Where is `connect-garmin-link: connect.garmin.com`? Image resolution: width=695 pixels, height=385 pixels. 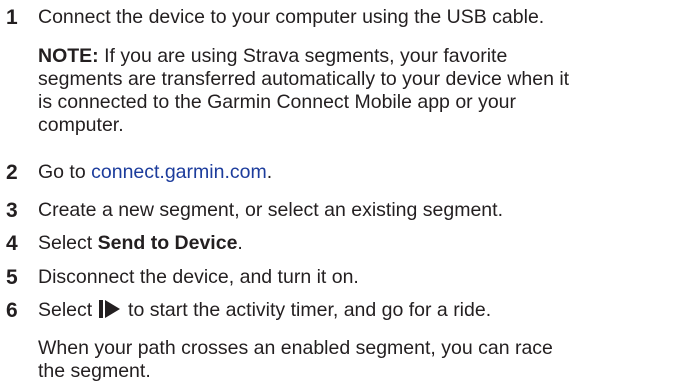 connect-garmin-link: connect.garmin.com is located at coordinates (179, 172).